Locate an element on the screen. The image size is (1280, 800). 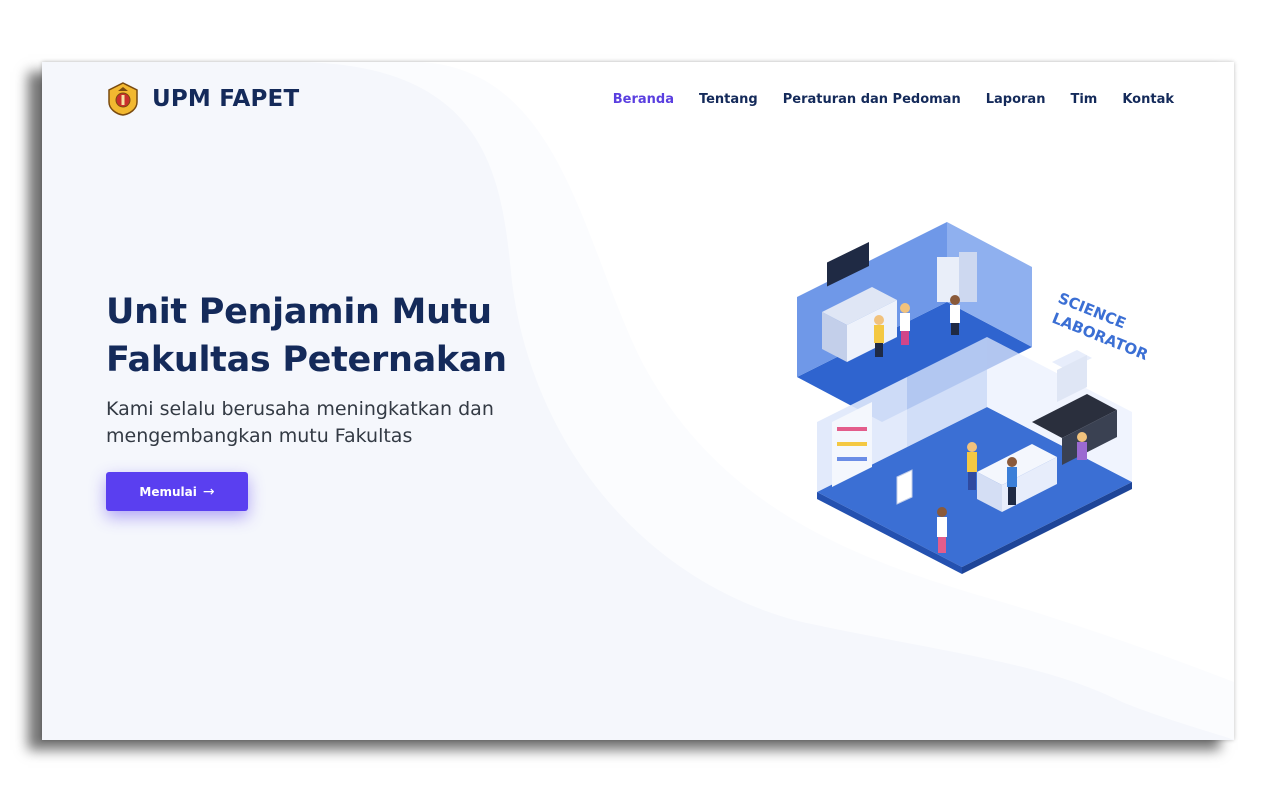
get-started-label: Memulai is located at coordinates (168, 491).